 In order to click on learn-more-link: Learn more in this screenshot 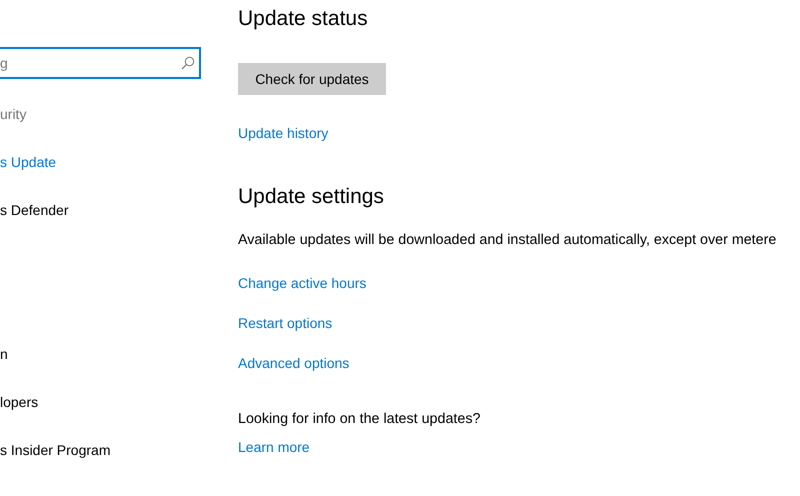, I will do `click(274, 447)`.